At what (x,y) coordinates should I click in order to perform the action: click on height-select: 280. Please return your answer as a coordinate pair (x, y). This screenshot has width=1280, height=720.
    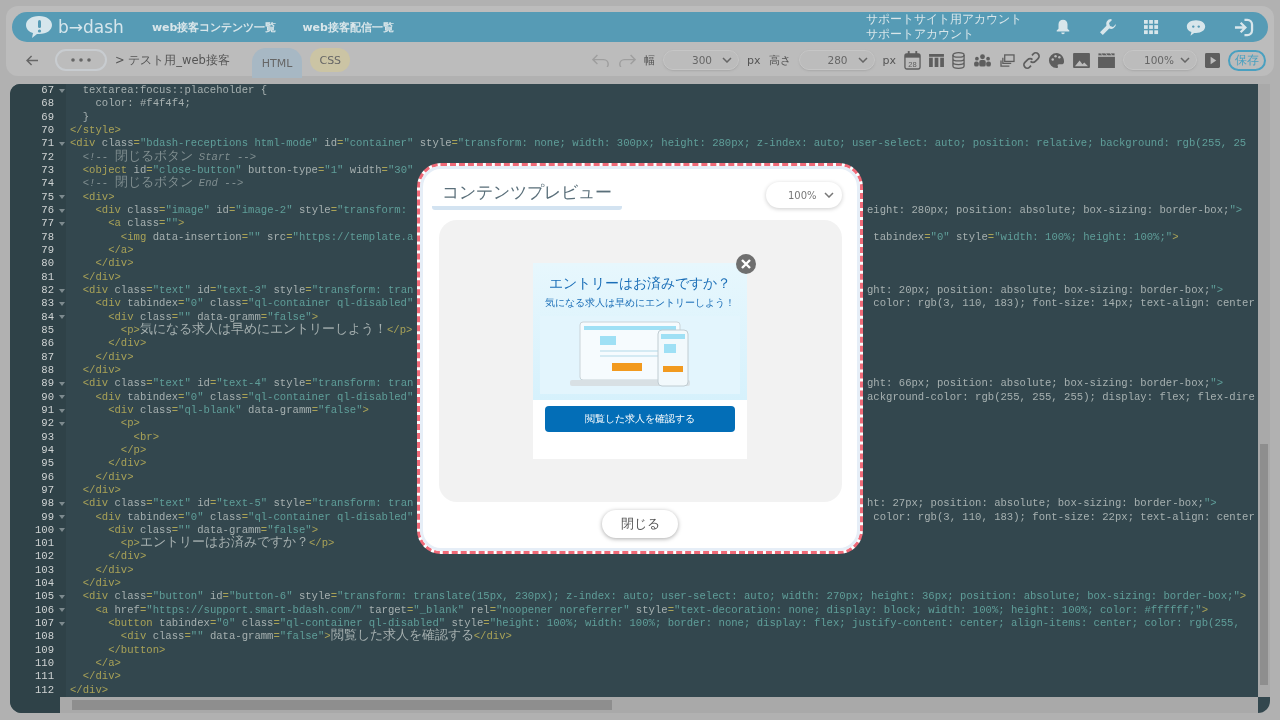
    Looking at the image, I should click on (836, 60).